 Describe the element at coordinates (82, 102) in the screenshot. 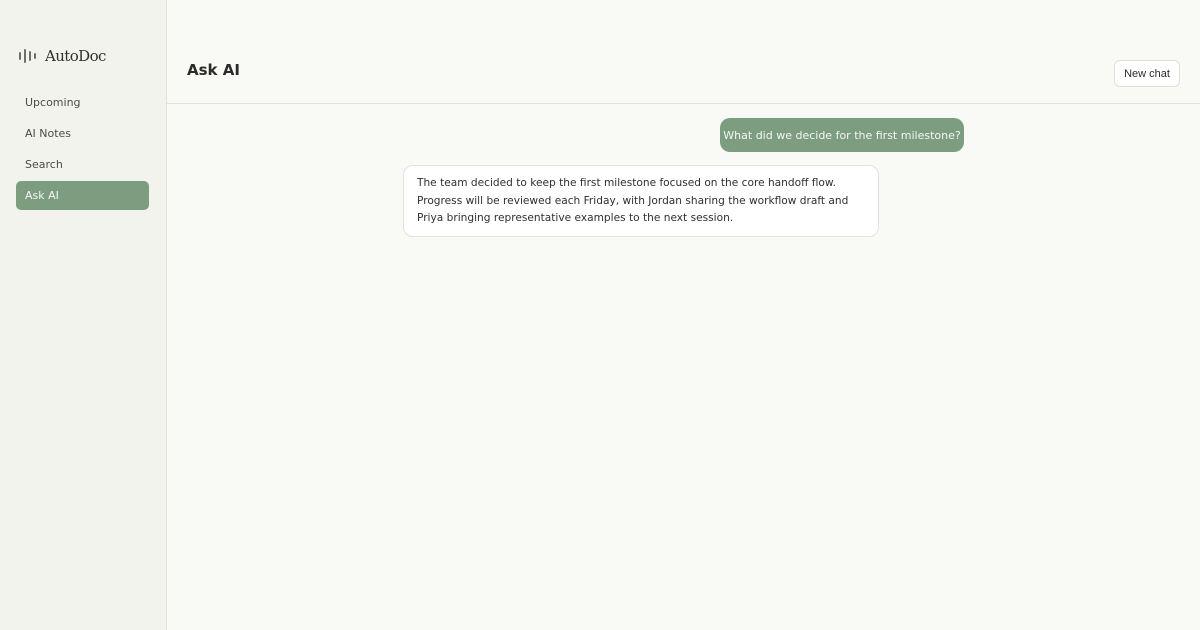

I see `sidebar-item-upcoming: Upcoming` at that location.